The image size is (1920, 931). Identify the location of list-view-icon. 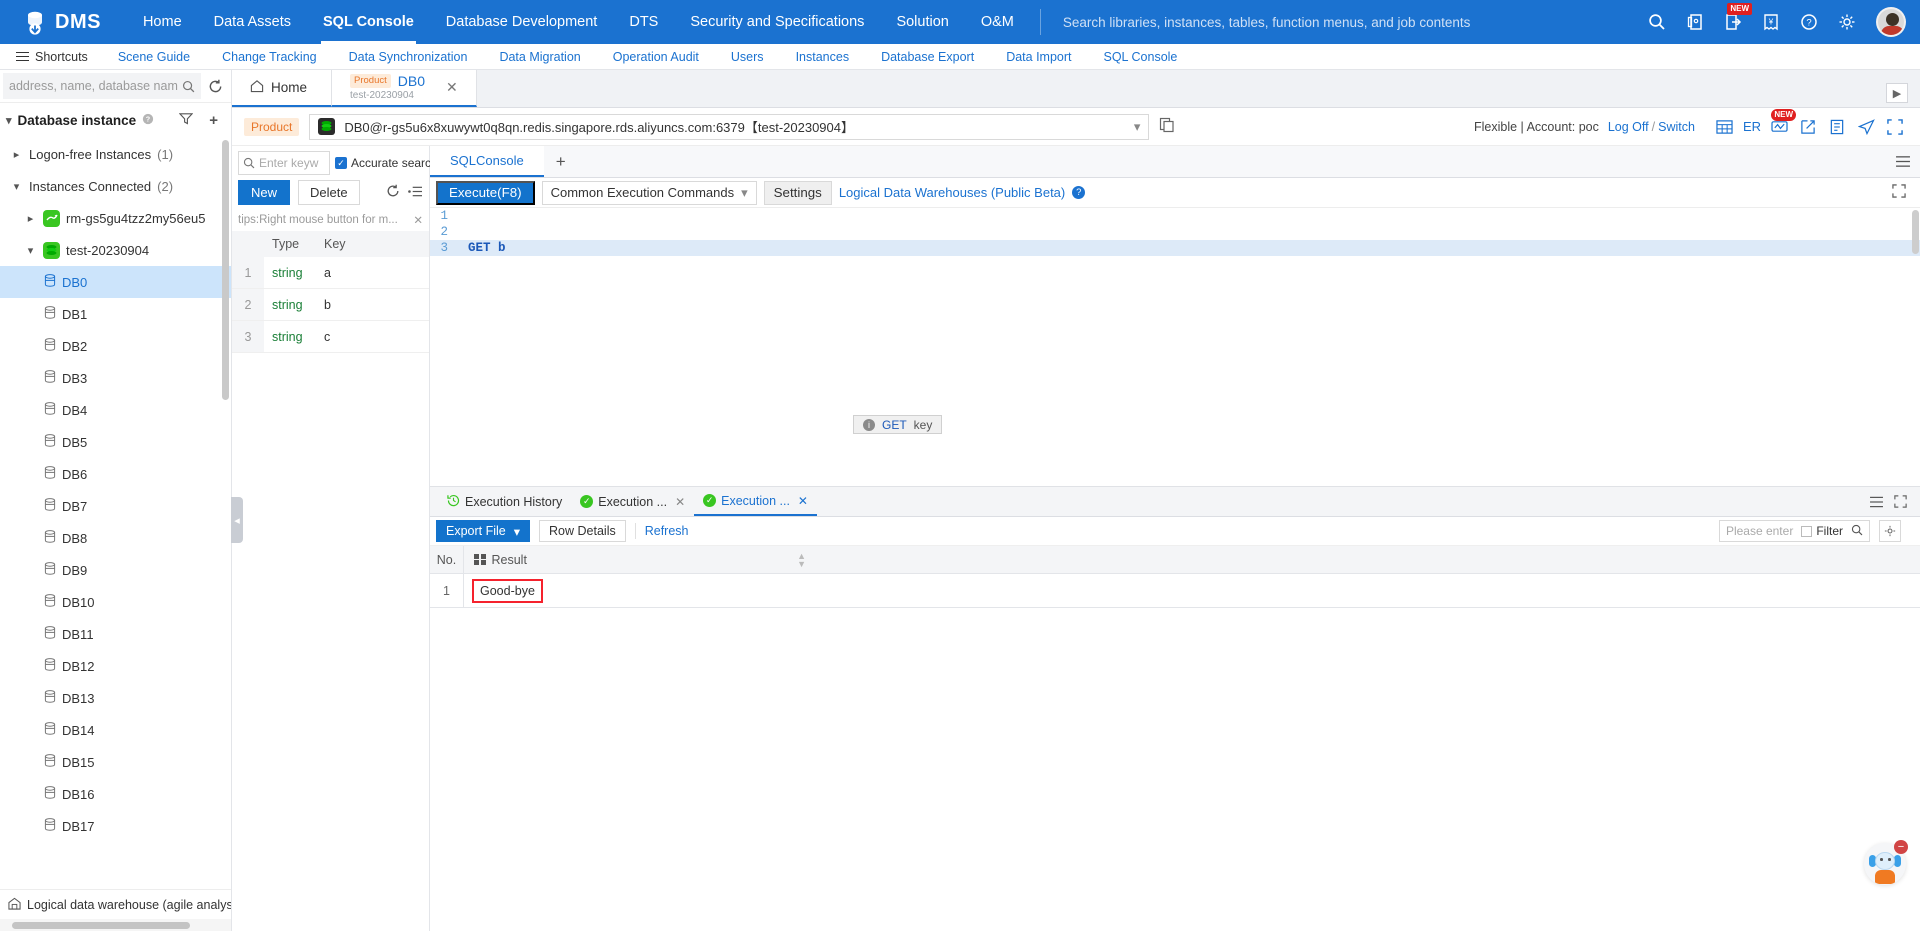
(415, 193).